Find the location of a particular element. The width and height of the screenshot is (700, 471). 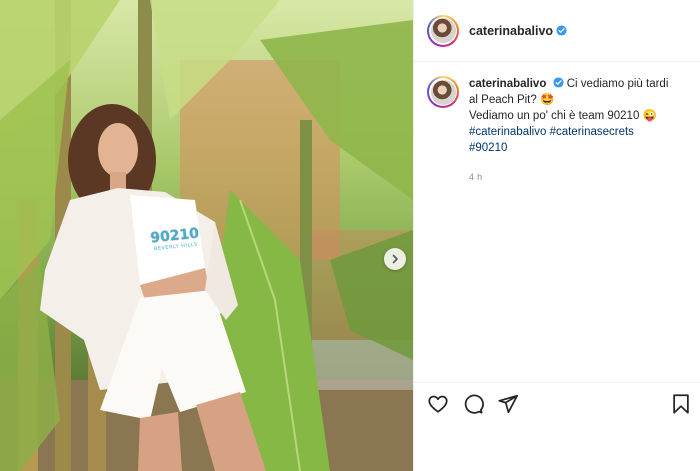

share-icon is located at coordinates (508, 404).